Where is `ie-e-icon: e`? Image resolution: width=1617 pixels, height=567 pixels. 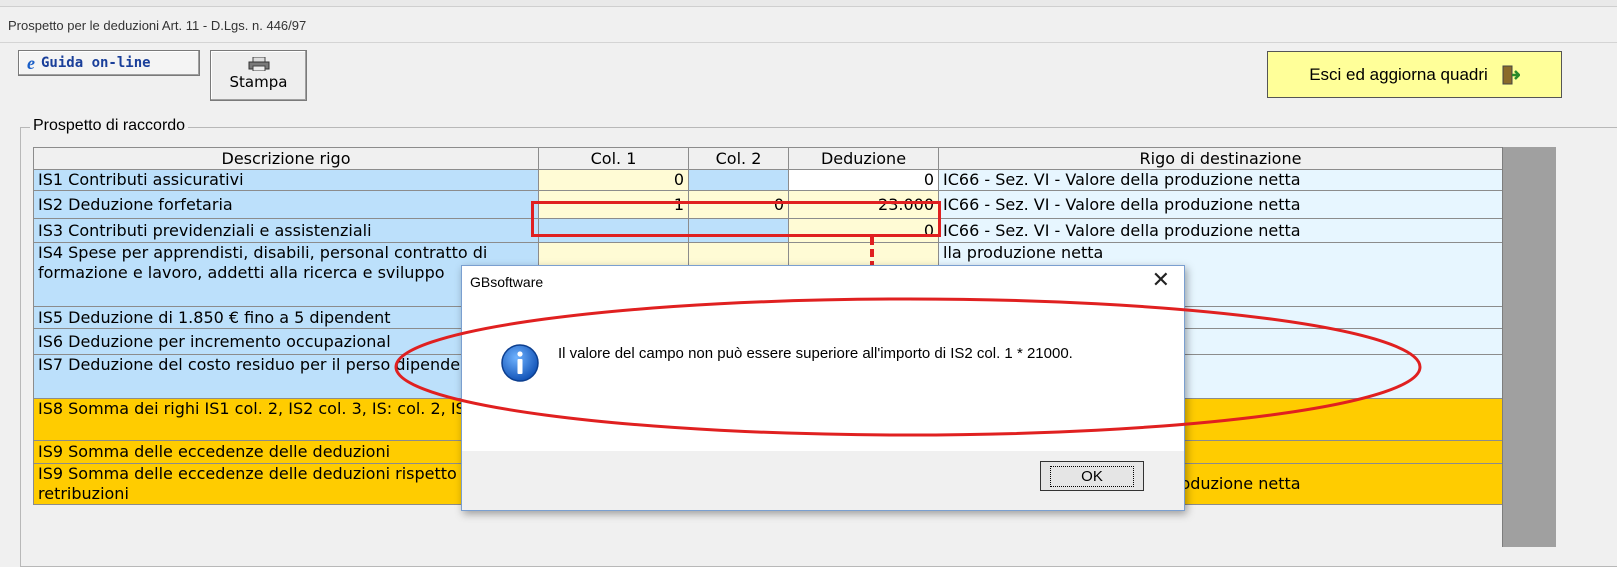
ie-e-icon: e is located at coordinates (31, 62).